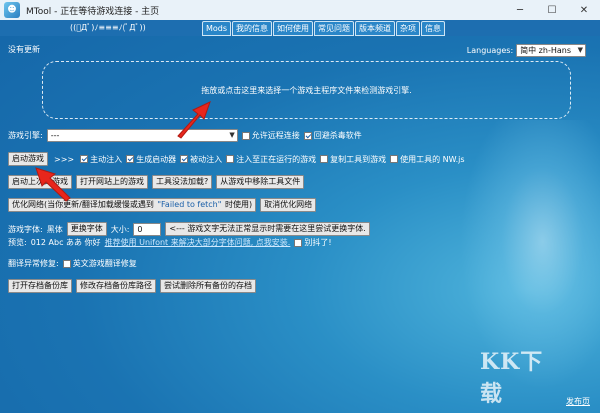  Describe the element at coordinates (24, 49) in the screenshot. I see `update-status: 没有更新` at that location.